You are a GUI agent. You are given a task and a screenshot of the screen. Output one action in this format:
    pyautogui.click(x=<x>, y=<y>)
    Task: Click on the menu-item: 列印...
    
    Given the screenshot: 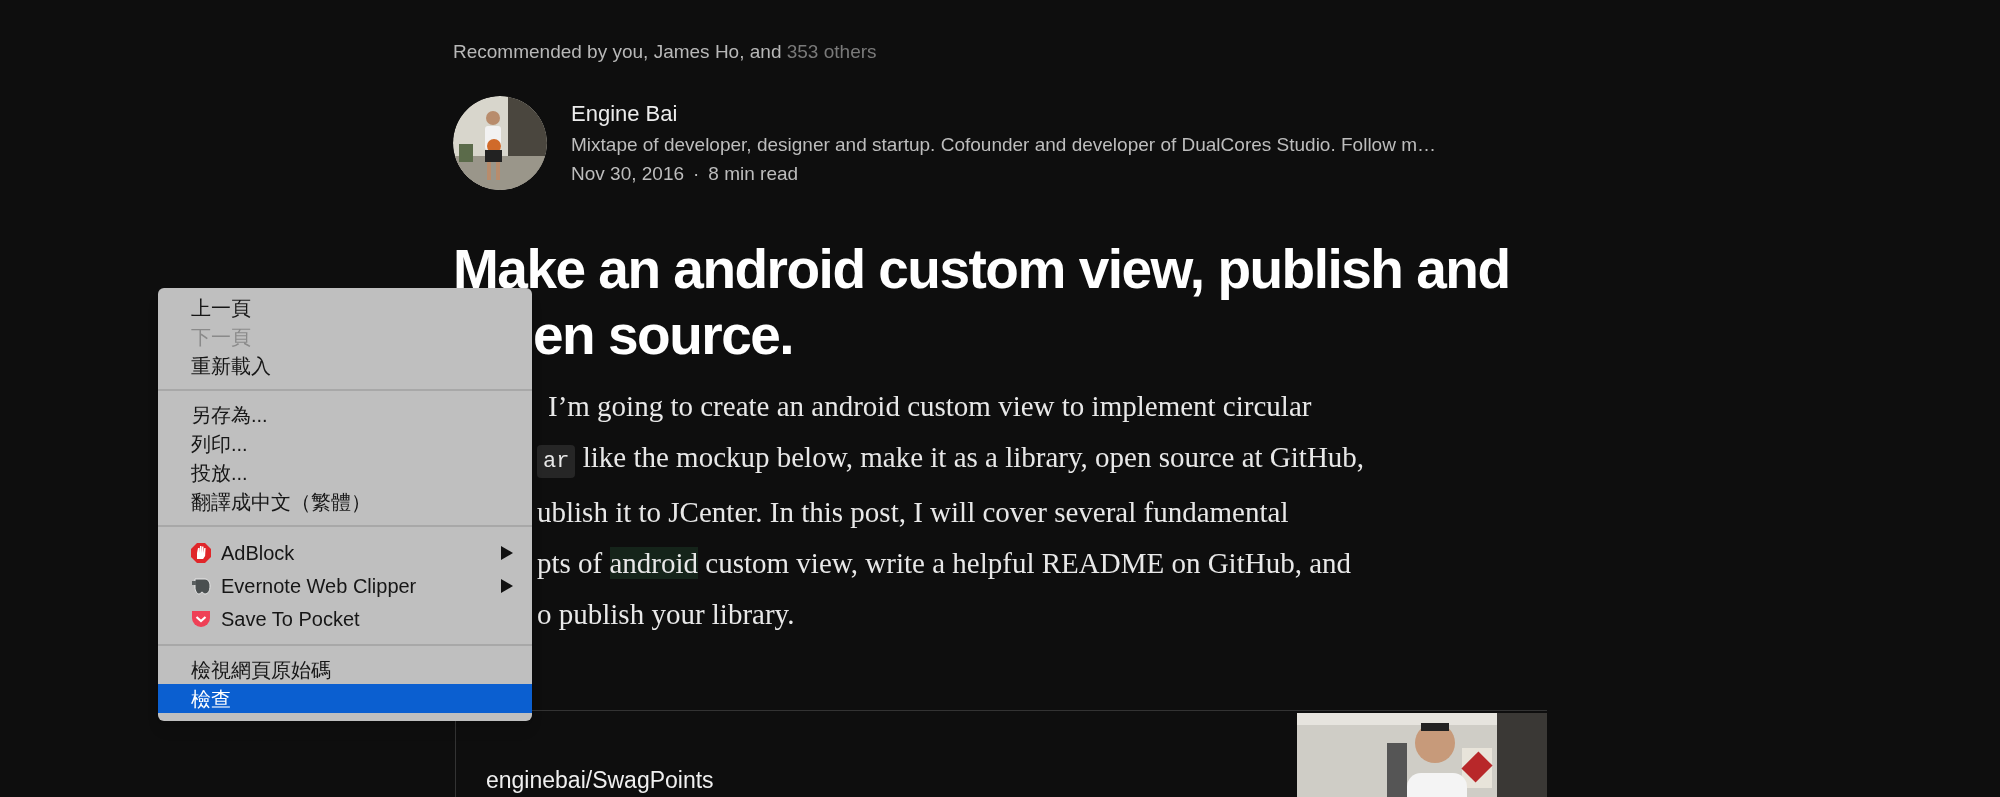 What is the action you would take?
    pyautogui.click(x=345, y=443)
    